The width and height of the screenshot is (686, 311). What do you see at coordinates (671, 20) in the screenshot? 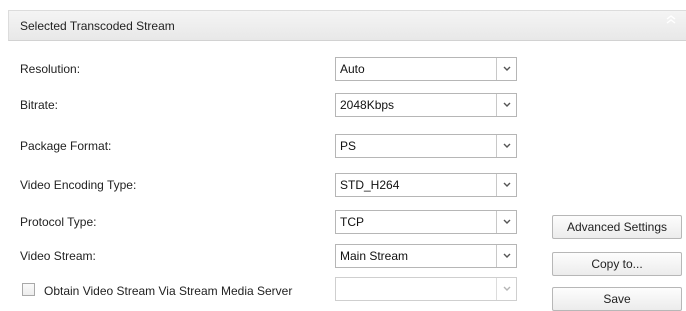
I see `collapse-icon` at bounding box center [671, 20].